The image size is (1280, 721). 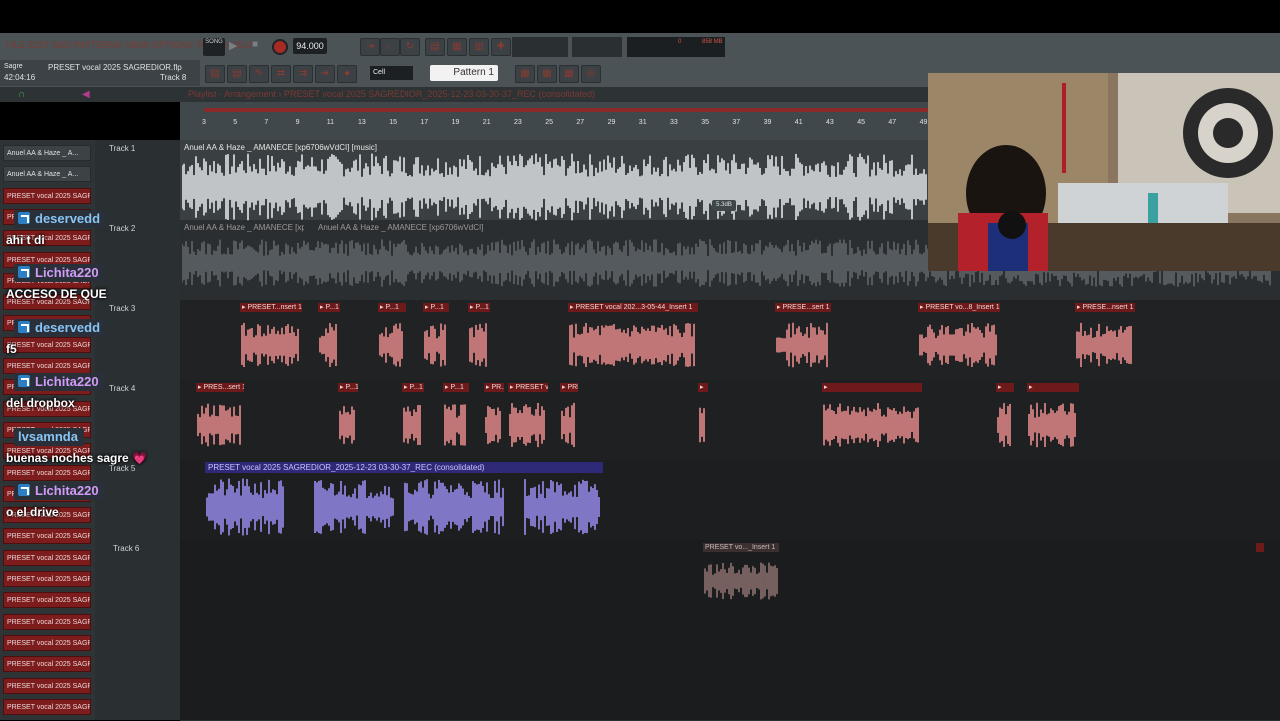 I want to click on track-label: Track 5, so click(x=122, y=468).